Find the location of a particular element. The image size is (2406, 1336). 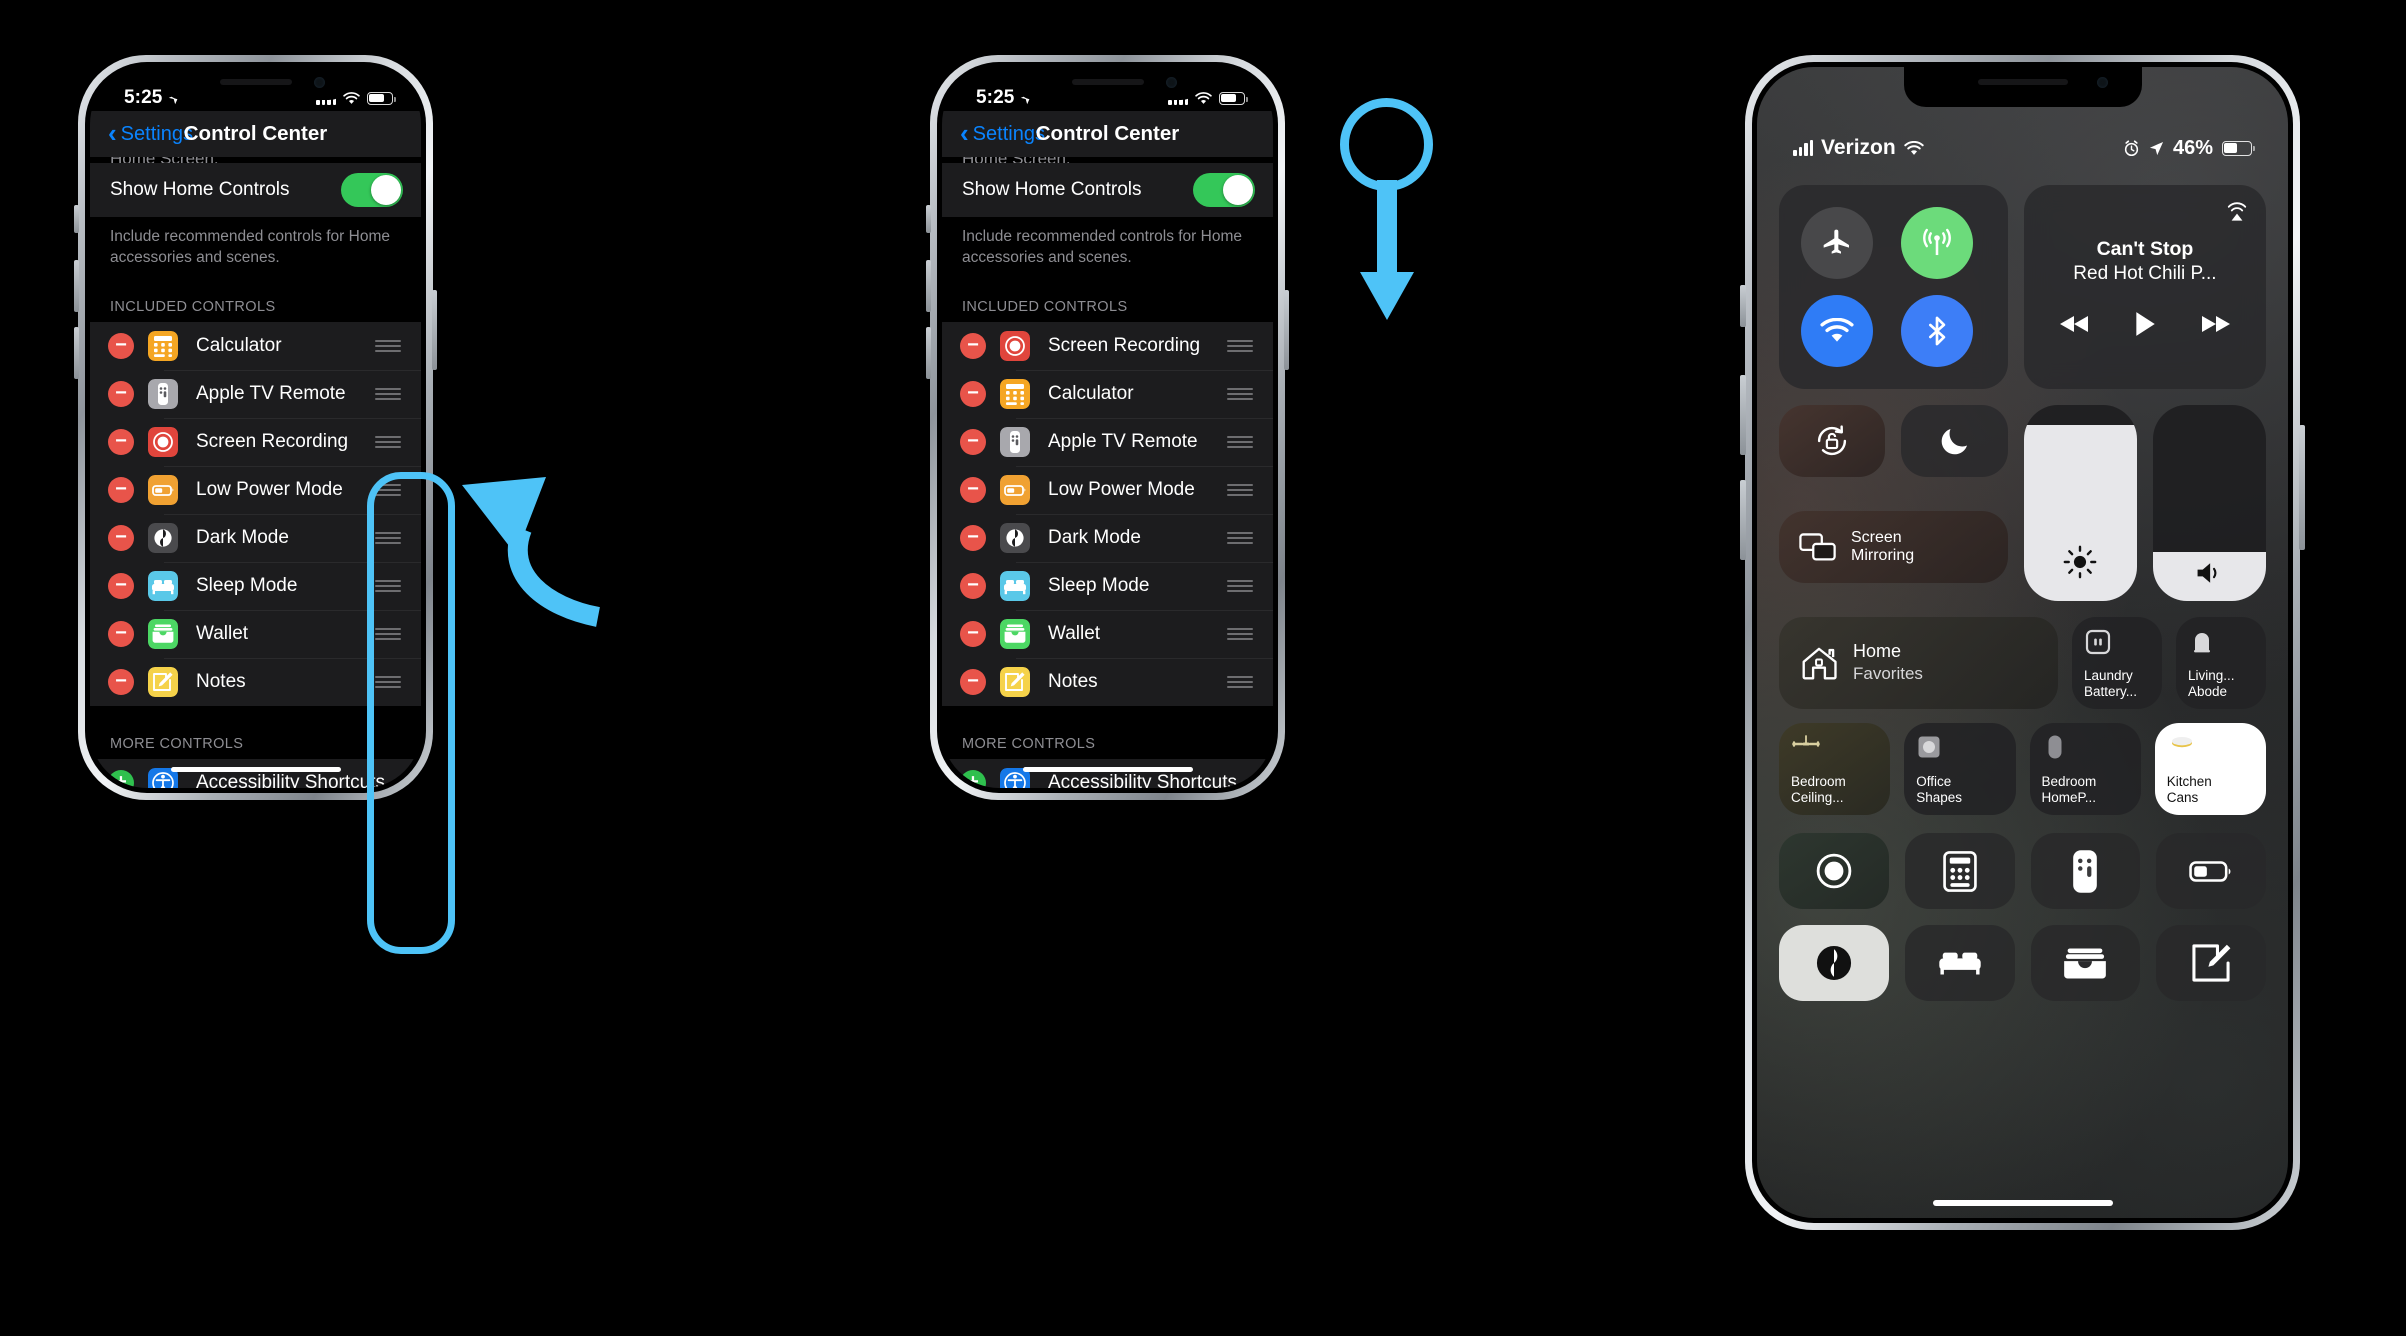

rewind-button is located at coordinates (2074, 324).